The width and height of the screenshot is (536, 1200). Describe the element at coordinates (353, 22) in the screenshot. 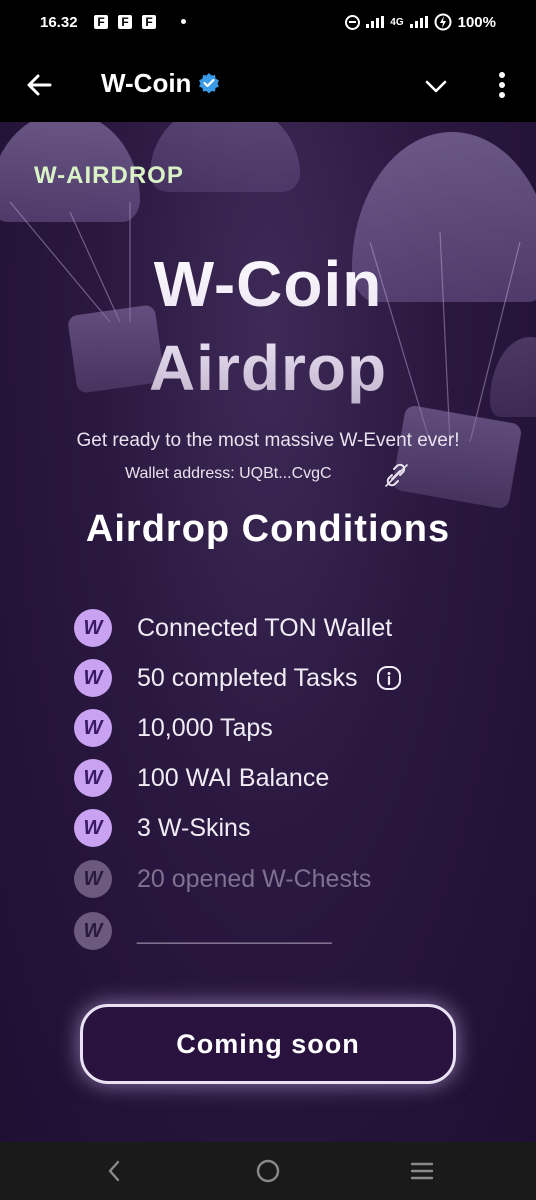

I see `do-not-disturb-icon` at that location.